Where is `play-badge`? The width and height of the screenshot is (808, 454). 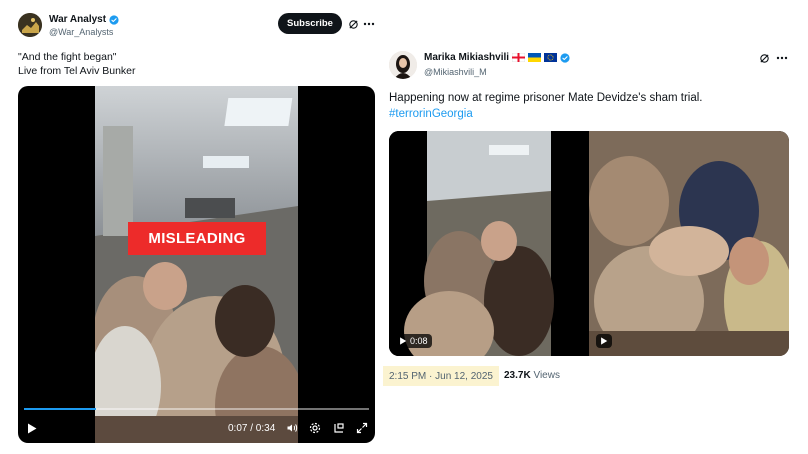
play-badge is located at coordinates (604, 341).